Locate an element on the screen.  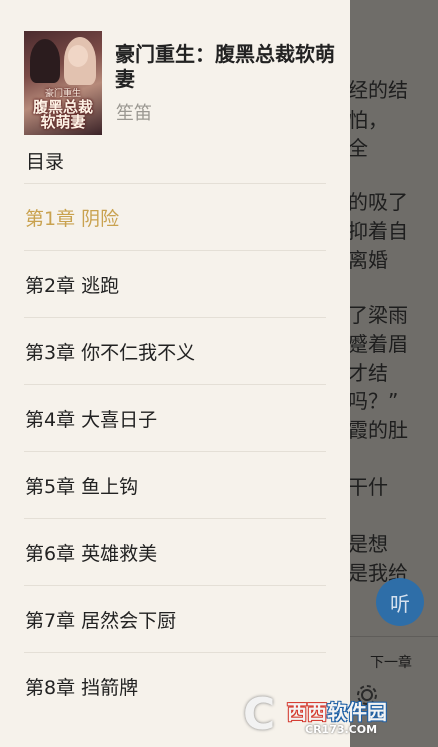
book-cover: 豪门重生 腹黑总裁 软萌妻 is located at coordinates (63, 83).